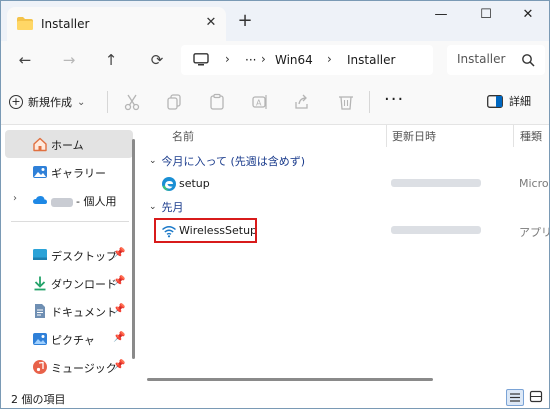 This screenshot has height=409, width=550. What do you see at coordinates (174, 102) in the screenshot?
I see `copy-icon` at bounding box center [174, 102].